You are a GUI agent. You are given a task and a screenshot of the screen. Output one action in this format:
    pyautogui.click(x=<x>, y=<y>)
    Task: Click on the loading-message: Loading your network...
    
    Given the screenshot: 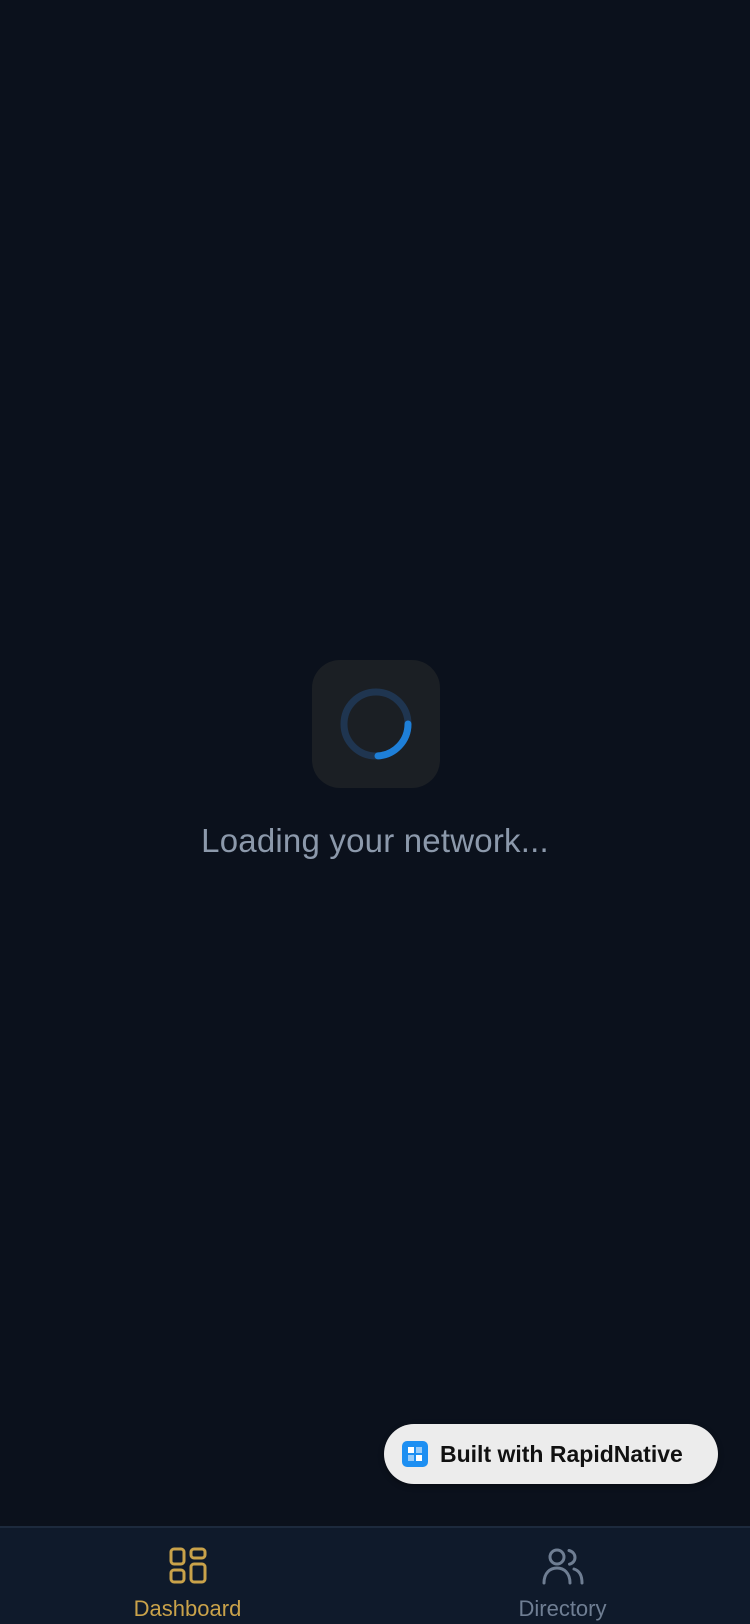 What is the action you would take?
    pyautogui.click(x=375, y=840)
    